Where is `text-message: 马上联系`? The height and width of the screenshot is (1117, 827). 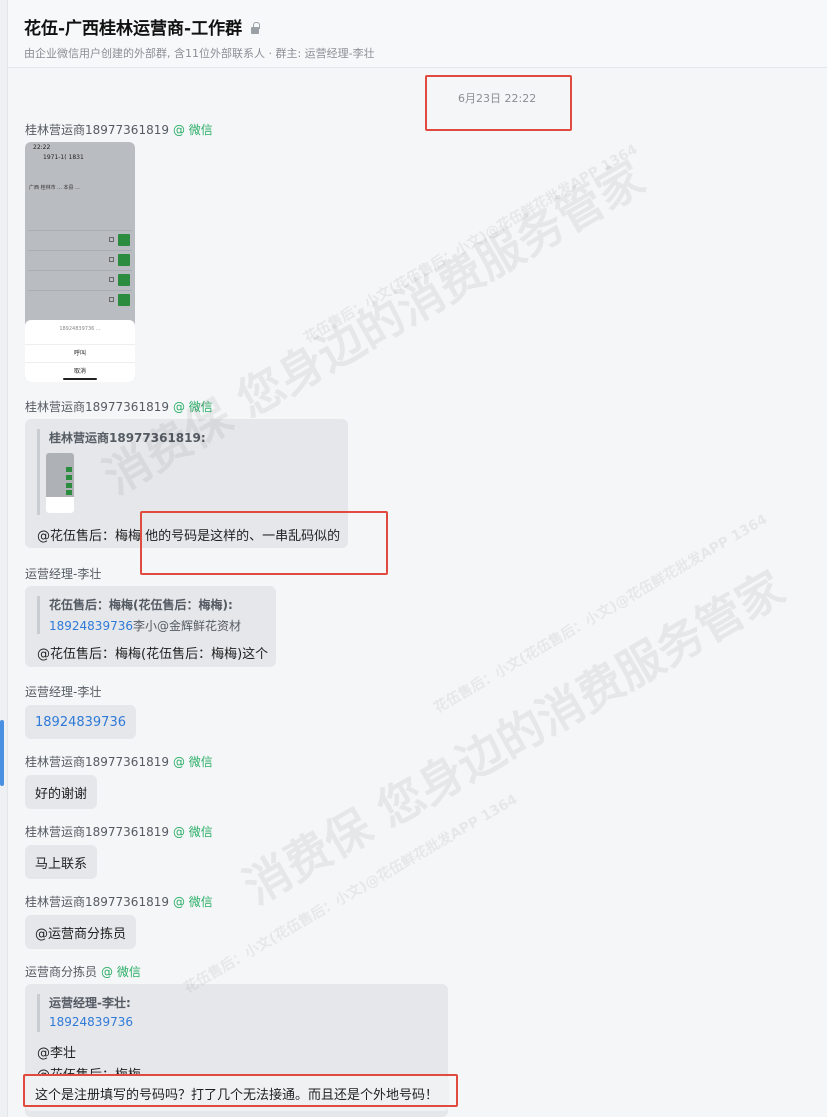 text-message: 马上联系 is located at coordinates (61, 862).